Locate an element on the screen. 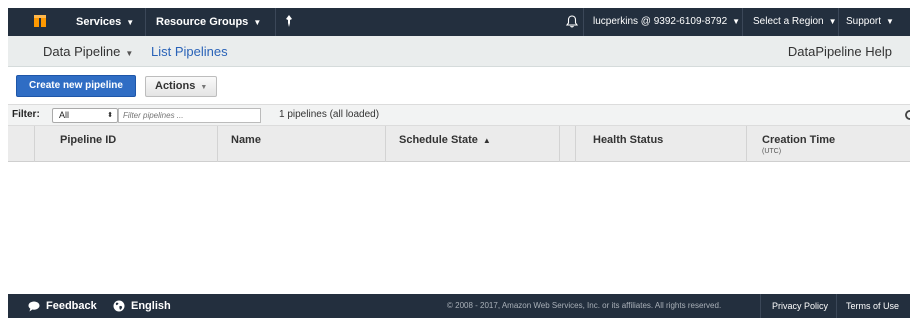 This screenshot has height=318, width=910. service-label: Data Pipeline is located at coordinates (82, 51).